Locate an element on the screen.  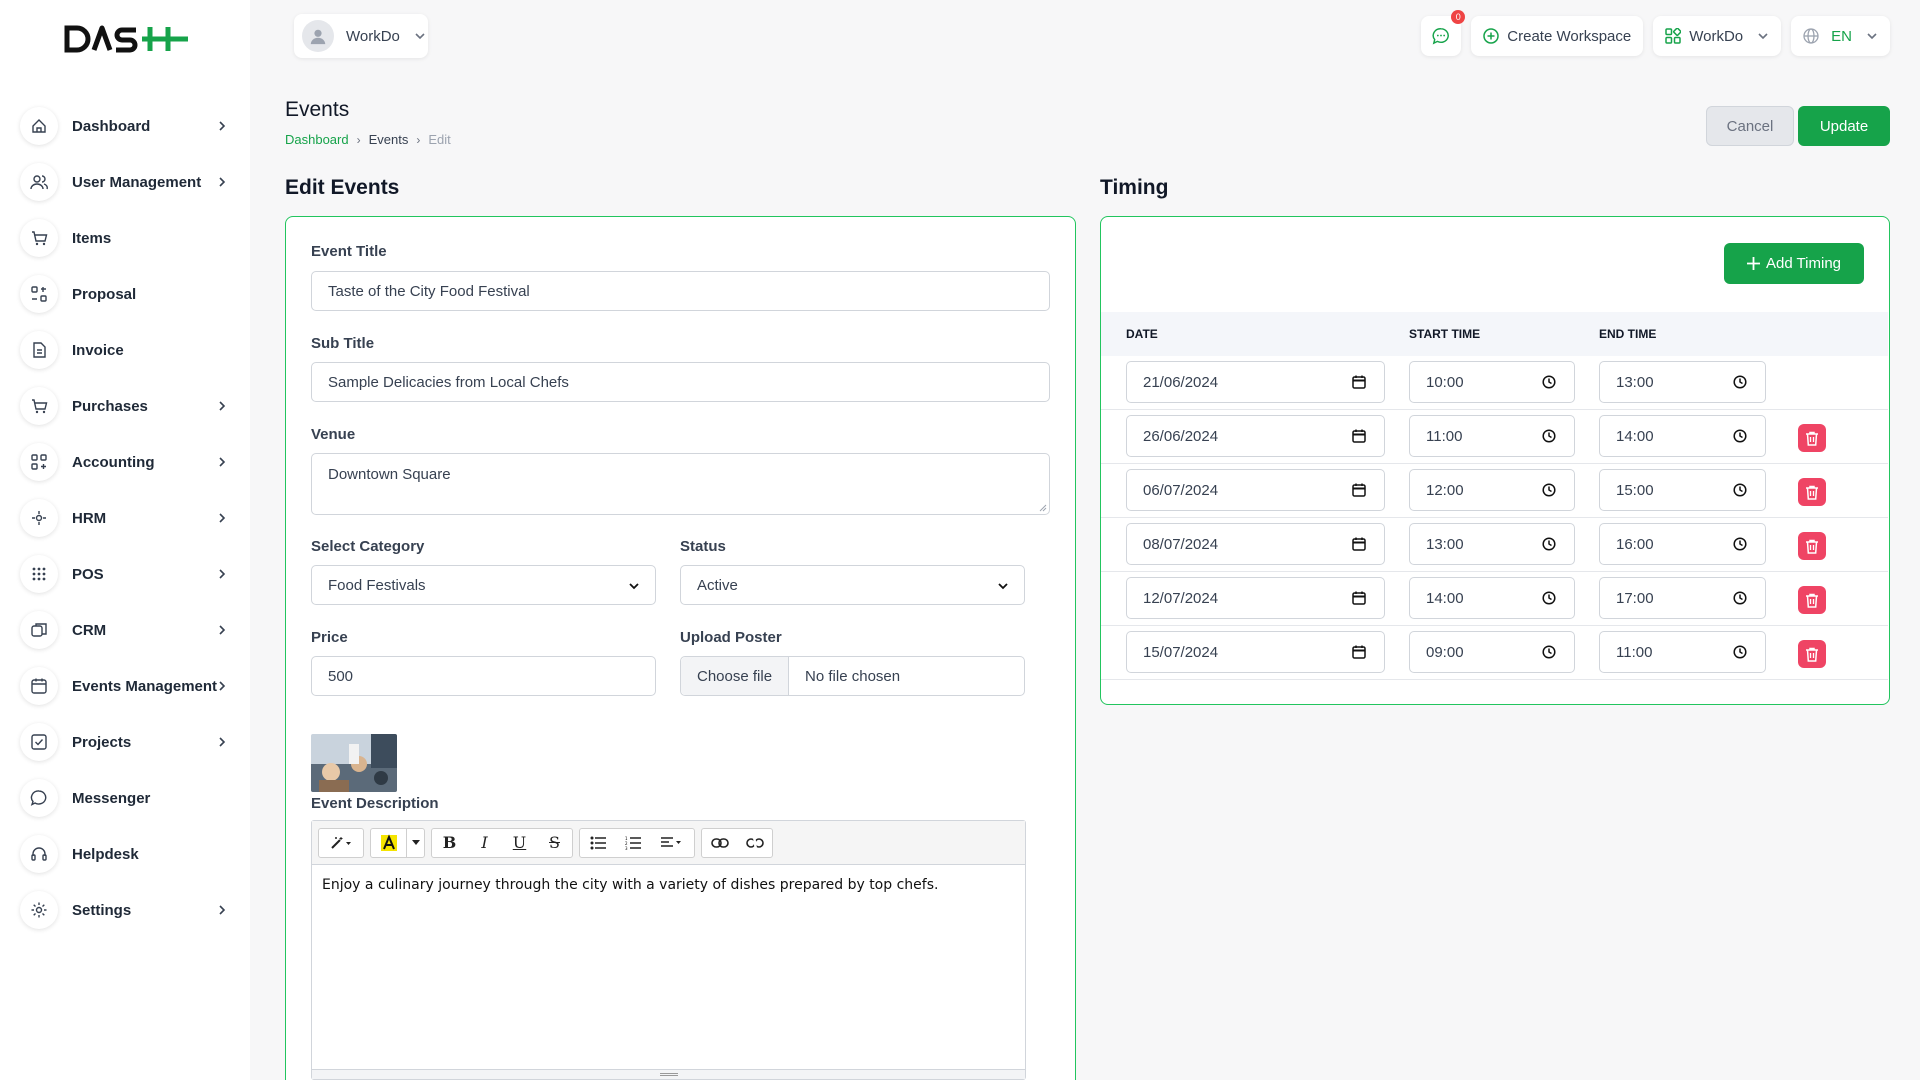
start-time-input: 09:00 is located at coordinates (1492, 652).